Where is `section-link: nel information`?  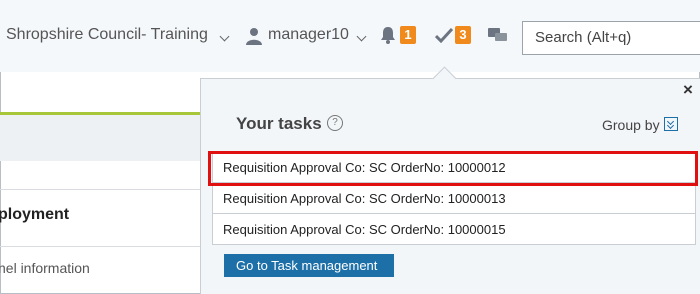 section-link: nel information is located at coordinates (45, 268).